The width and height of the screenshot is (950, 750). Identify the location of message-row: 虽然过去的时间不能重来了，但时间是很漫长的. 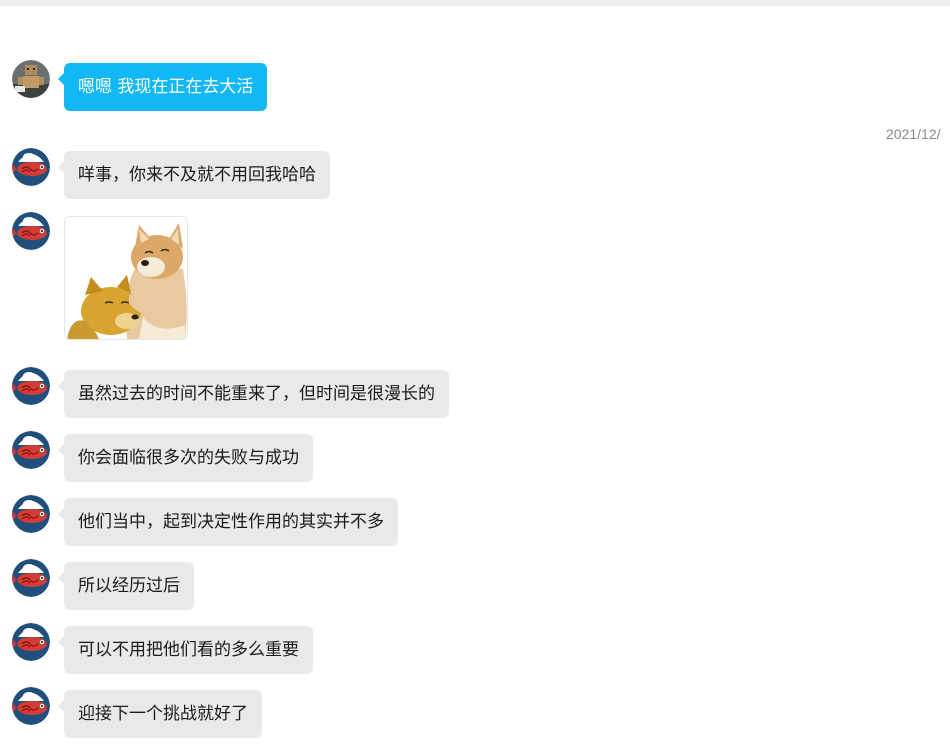
(230, 392).